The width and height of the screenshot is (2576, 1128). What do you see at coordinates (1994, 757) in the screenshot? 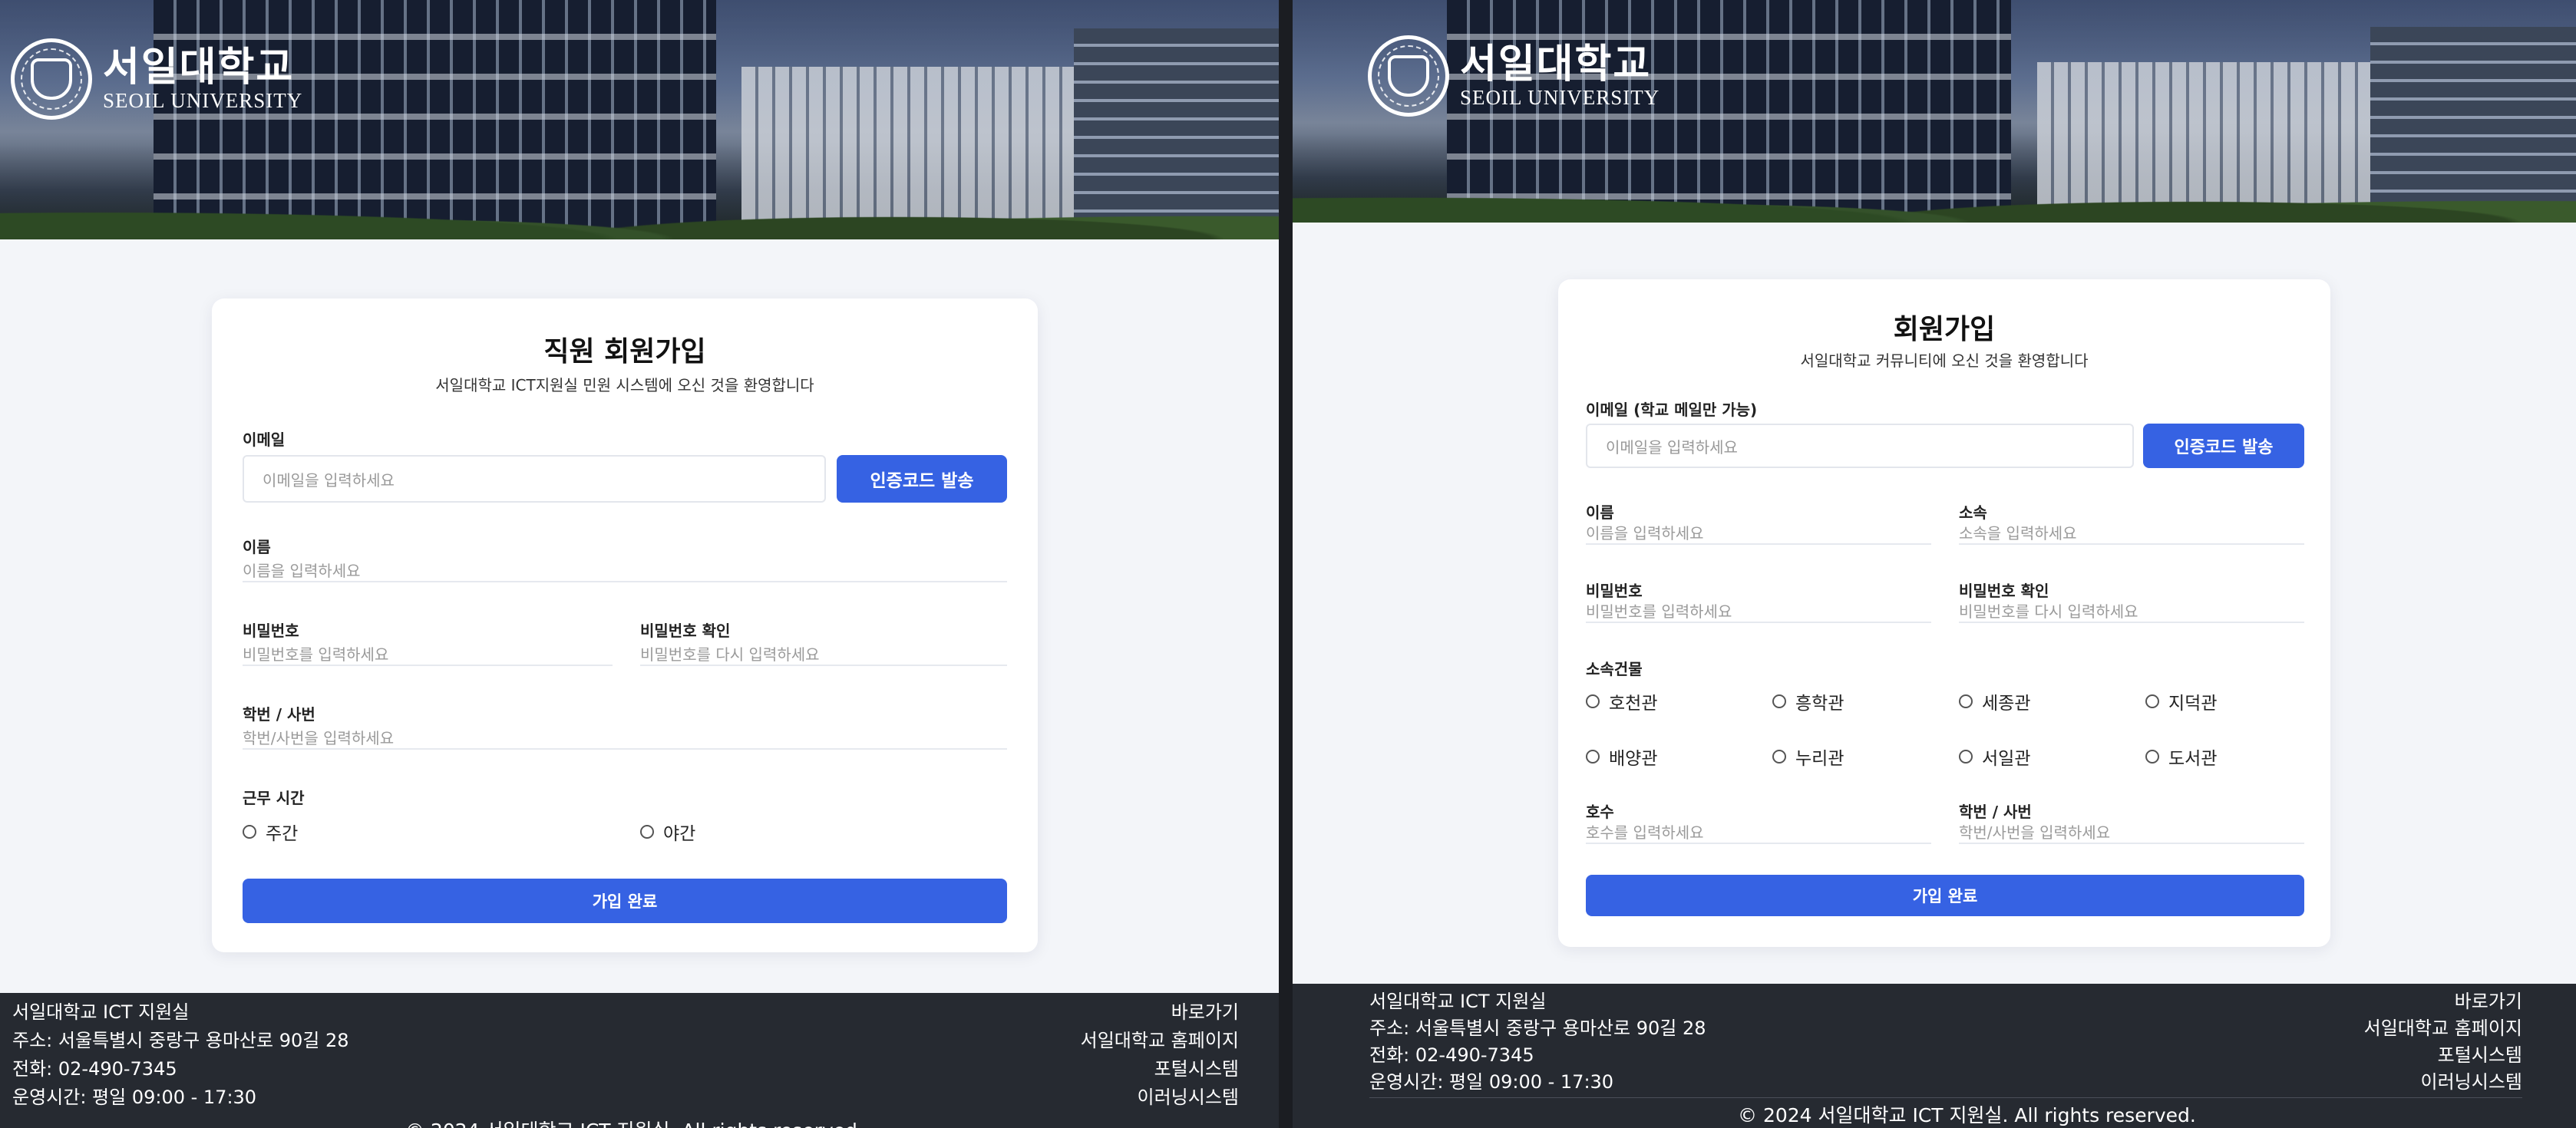
I see `building-radio-seoil: 서일관` at bounding box center [1994, 757].